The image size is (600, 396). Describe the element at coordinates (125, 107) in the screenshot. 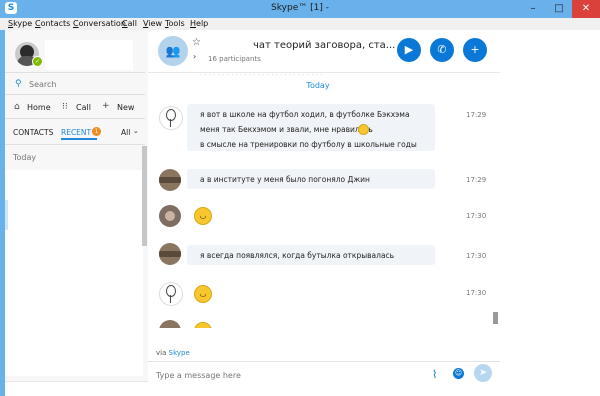

I see `new-button: New` at that location.